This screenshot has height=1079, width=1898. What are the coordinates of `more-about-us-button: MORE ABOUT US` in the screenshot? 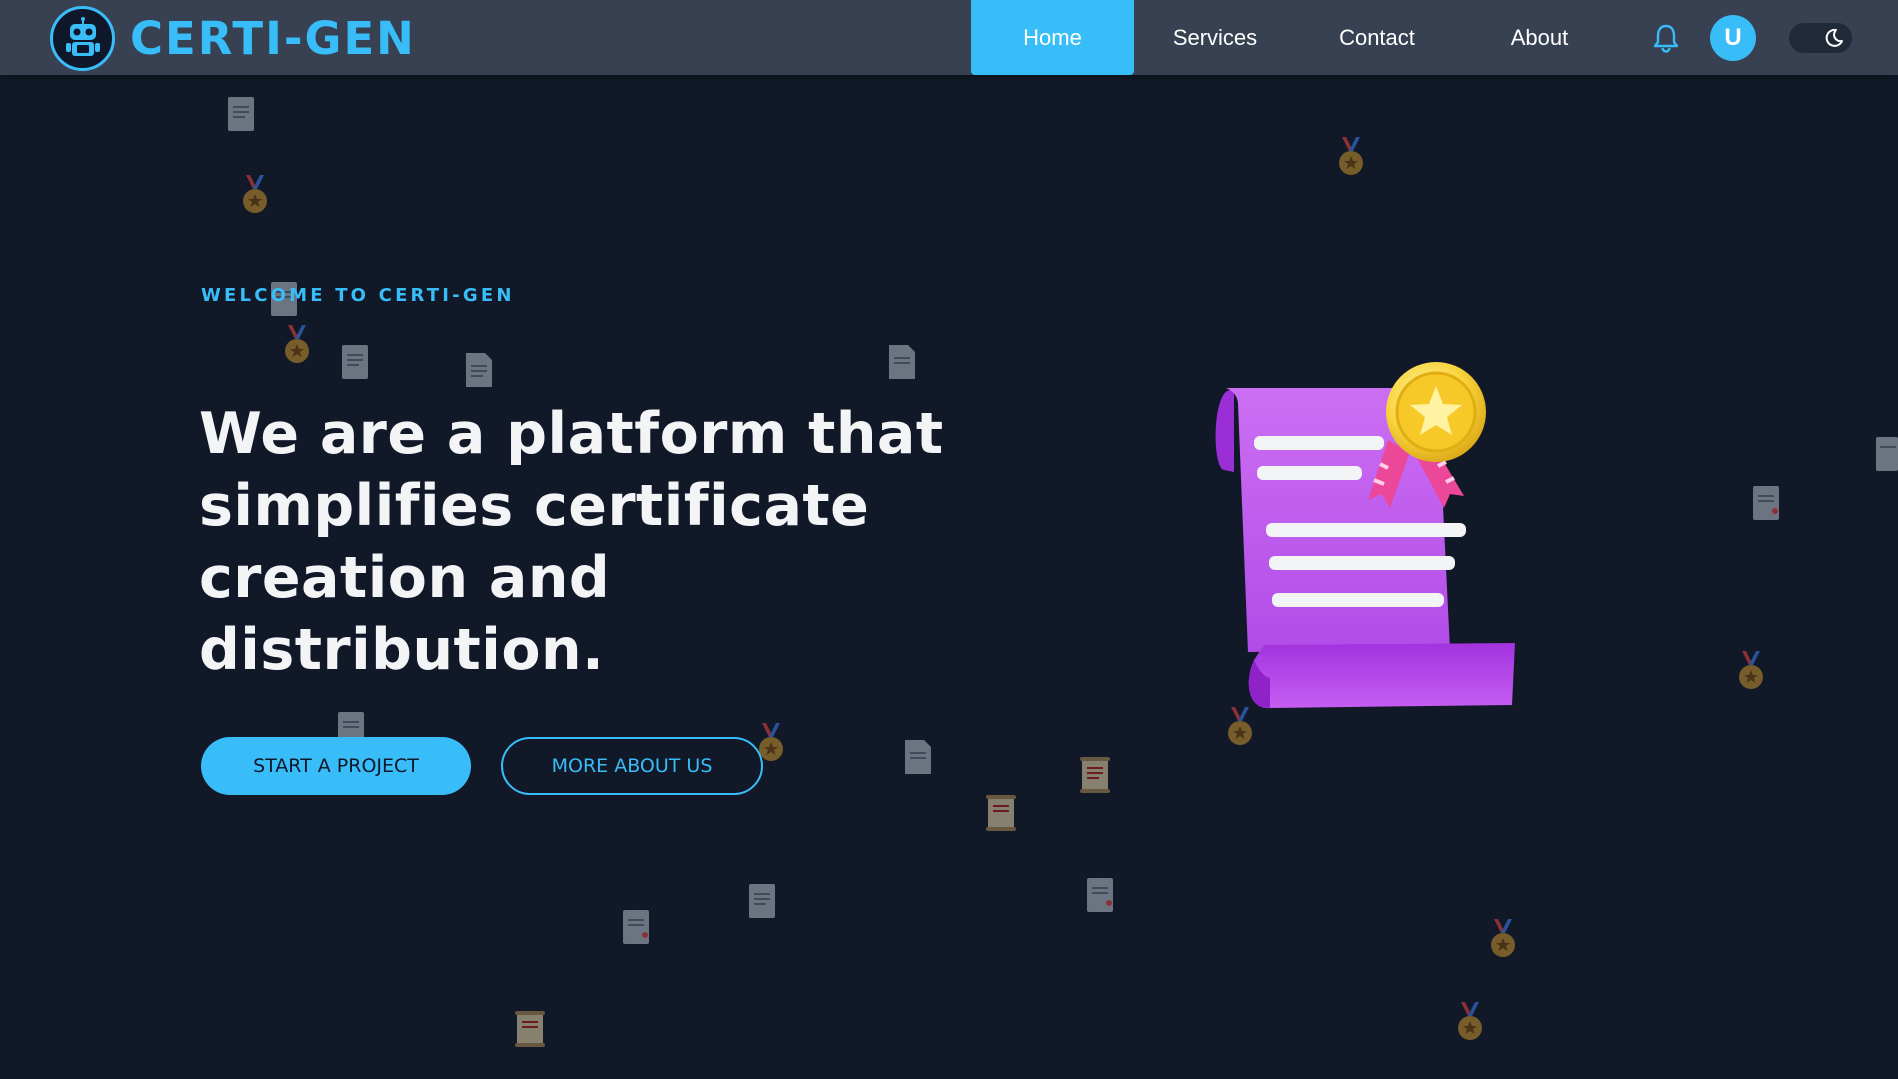 It's located at (632, 766).